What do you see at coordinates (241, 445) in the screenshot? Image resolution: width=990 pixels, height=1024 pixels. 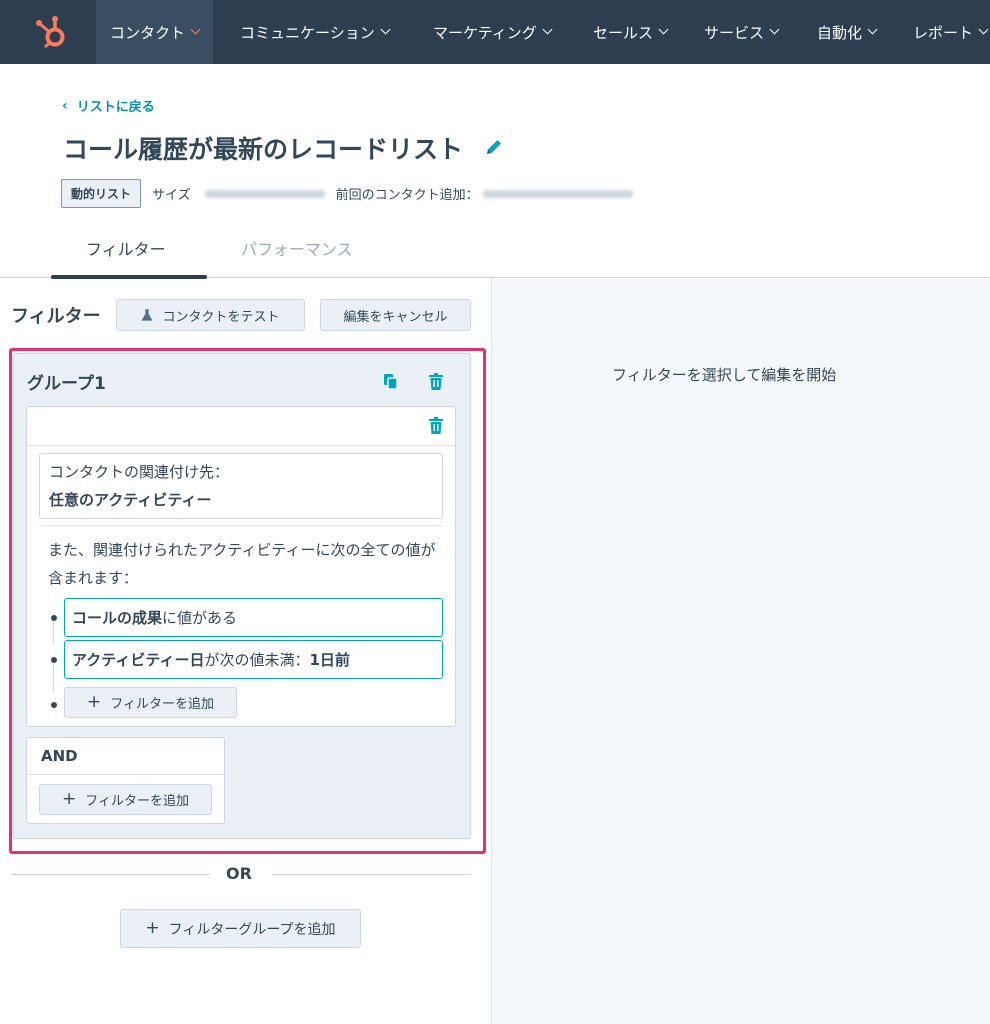 I see `card-header-divider` at bounding box center [241, 445].